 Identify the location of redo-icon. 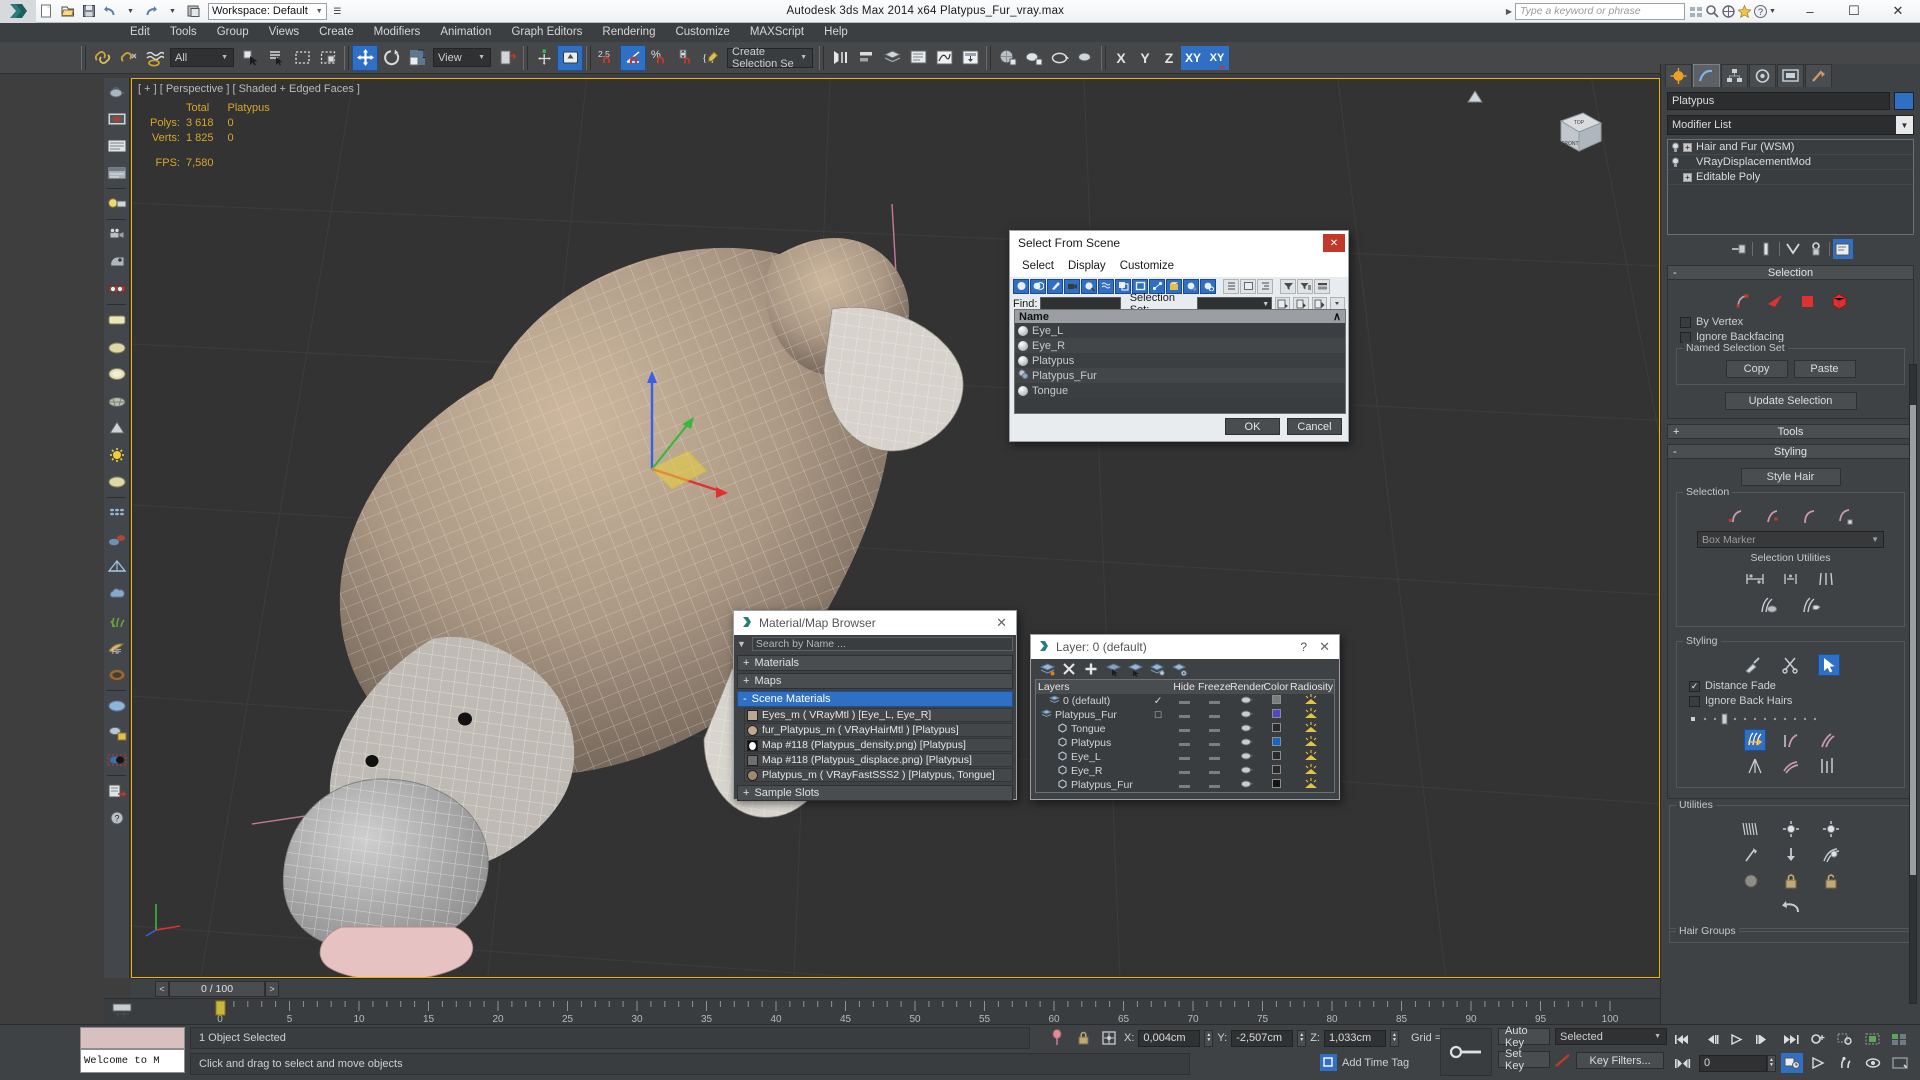
(151, 11).